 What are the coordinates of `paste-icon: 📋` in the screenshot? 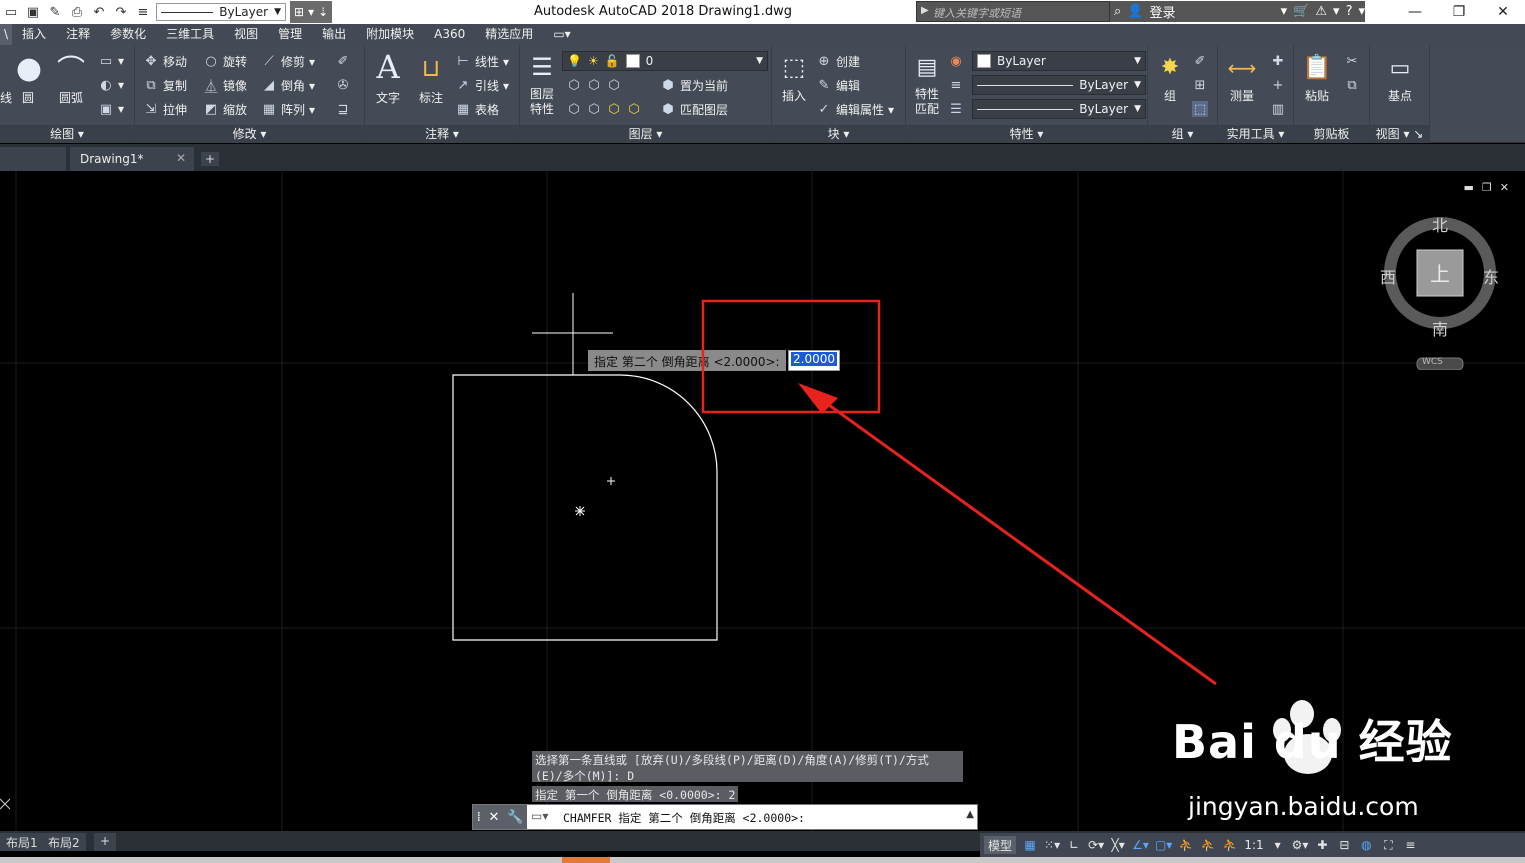 It's located at (1317, 67).